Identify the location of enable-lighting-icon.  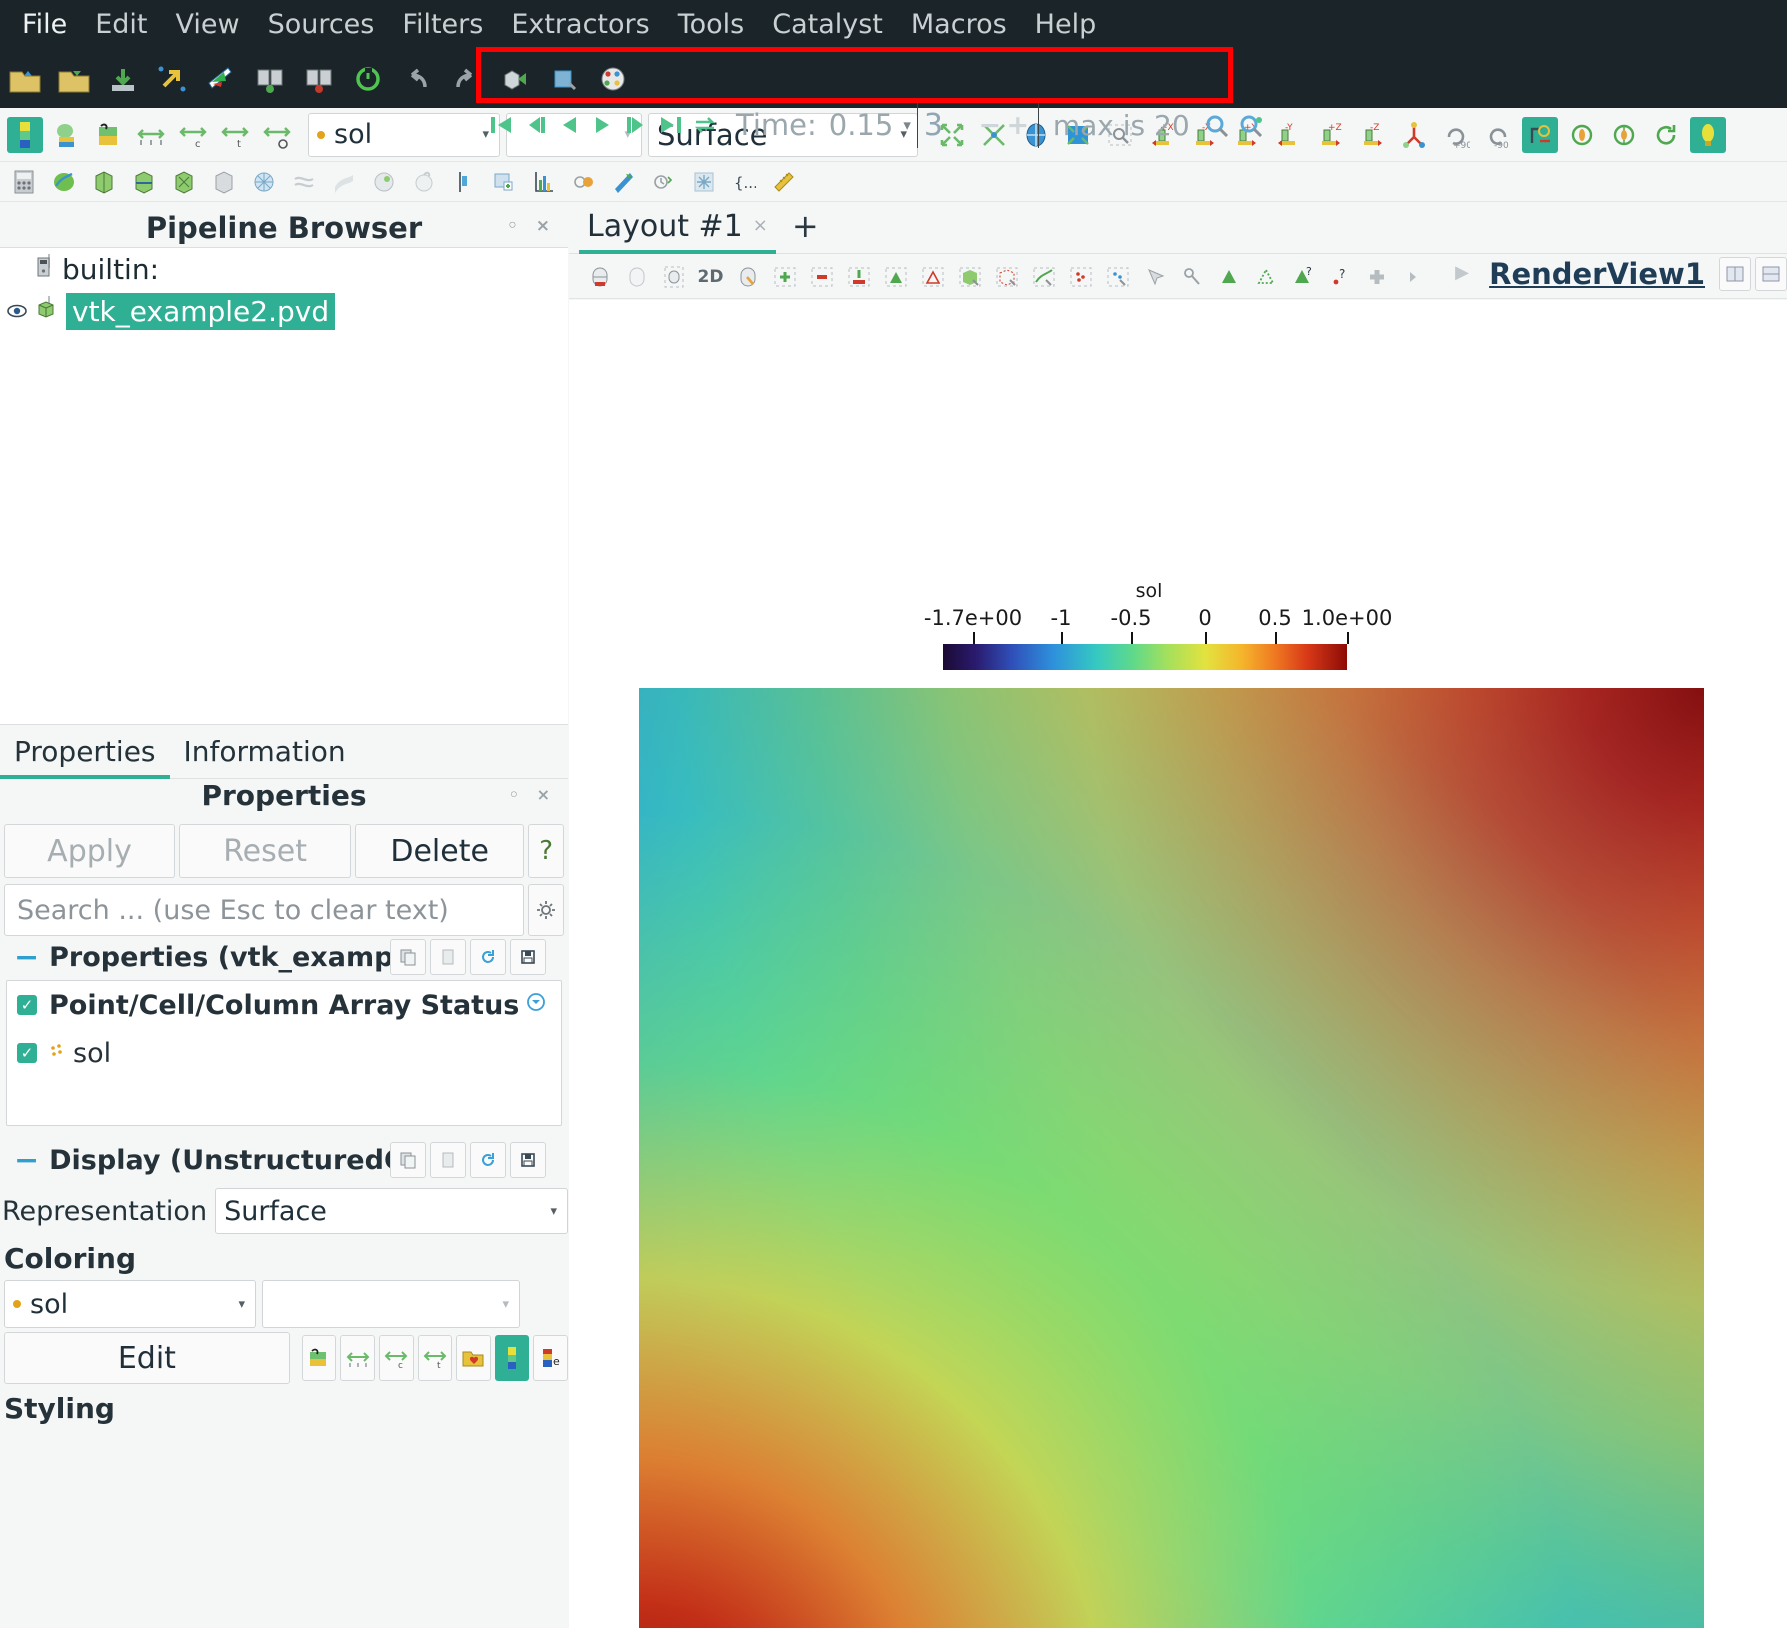
(1708, 134).